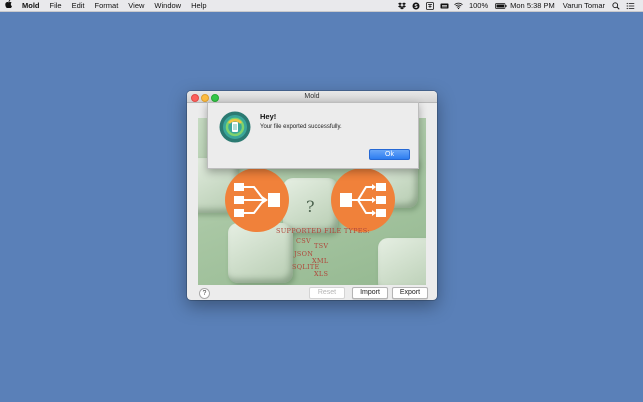  I want to click on file-type-json: JSON, so click(304, 254).